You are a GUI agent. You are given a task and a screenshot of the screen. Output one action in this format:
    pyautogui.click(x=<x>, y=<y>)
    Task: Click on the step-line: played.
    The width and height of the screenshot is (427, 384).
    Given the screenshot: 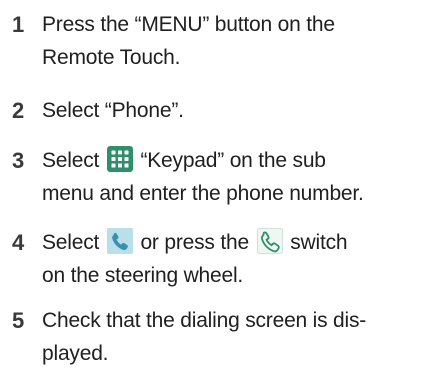 What is the action you would take?
    pyautogui.click(x=75, y=353)
    